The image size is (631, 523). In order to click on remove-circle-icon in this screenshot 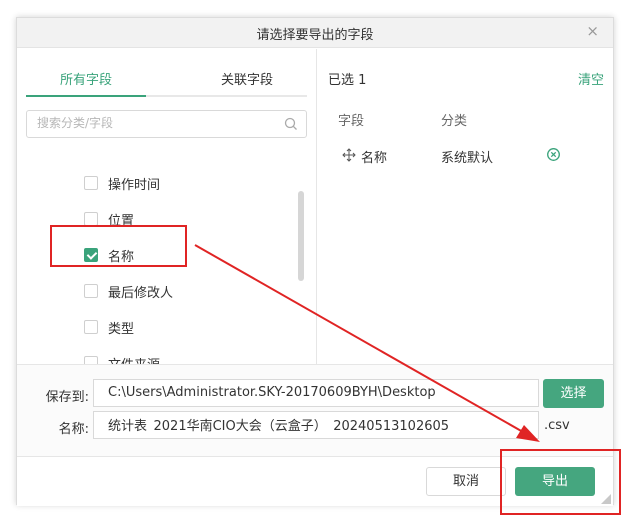, I will do `click(553, 154)`.